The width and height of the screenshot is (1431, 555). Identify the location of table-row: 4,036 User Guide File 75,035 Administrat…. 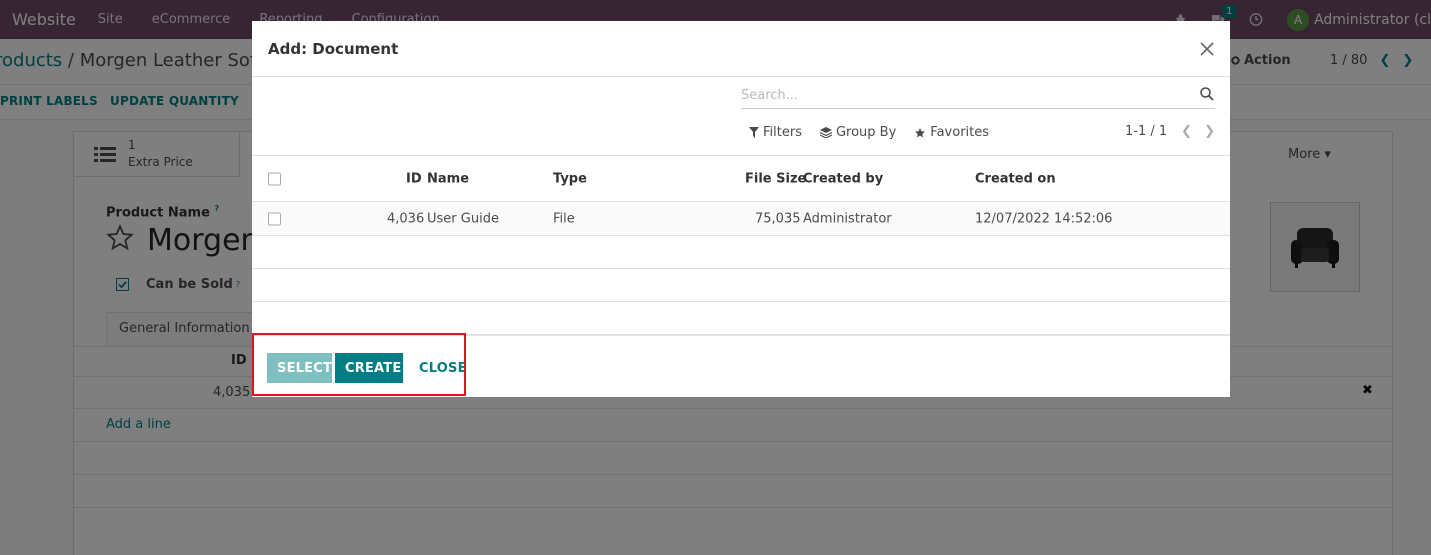
(741, 219).